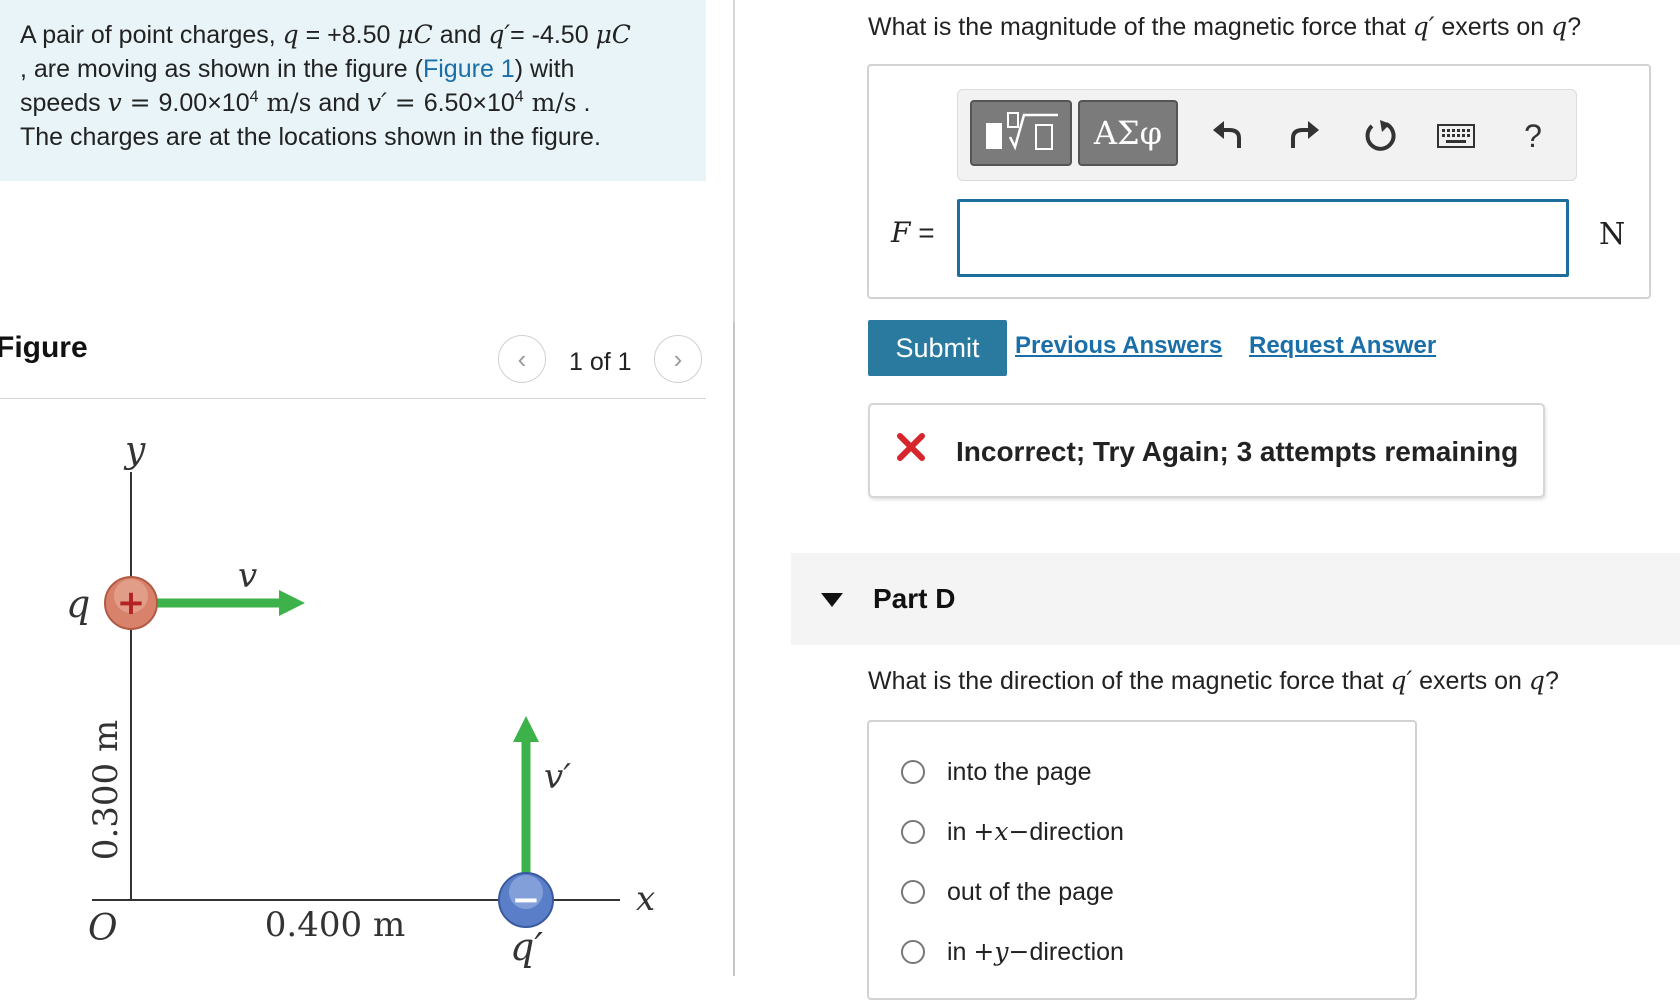 Image resolution: width=1680 pixels, height=1000 pixels. Describe the element at coordinates (460, 35) in the screenshot. I see `and-text: and` at that location.